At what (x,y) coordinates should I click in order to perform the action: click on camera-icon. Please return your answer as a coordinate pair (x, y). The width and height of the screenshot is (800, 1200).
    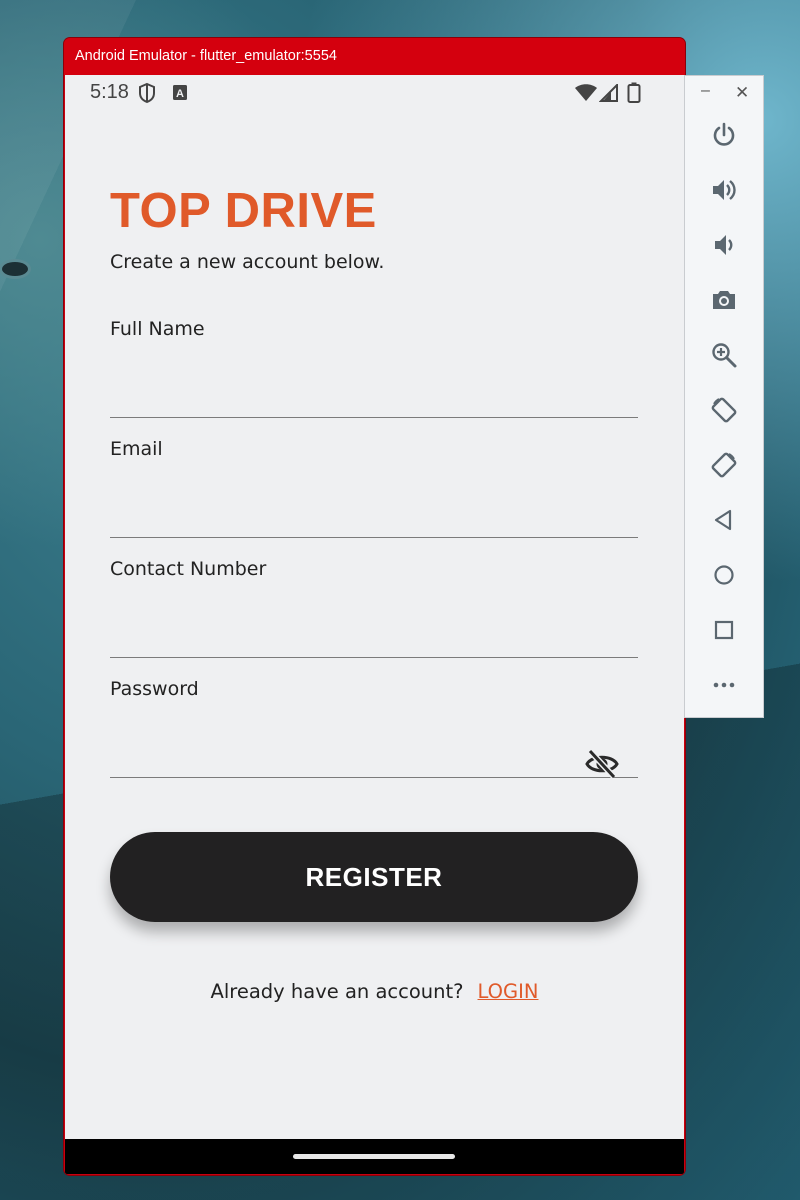
    Looking at the image, I should click on (724, 300).